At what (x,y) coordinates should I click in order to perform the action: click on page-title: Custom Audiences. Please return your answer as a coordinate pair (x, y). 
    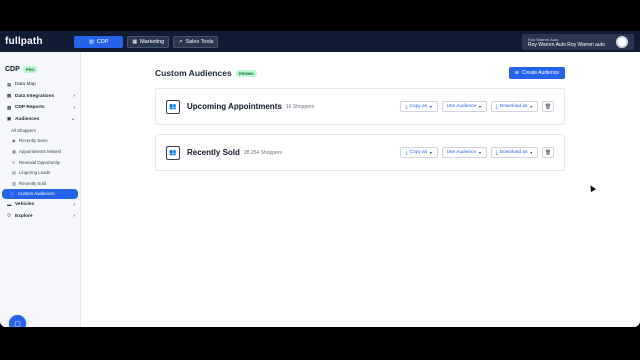
    Looking at the image, I should click on (193, 73).